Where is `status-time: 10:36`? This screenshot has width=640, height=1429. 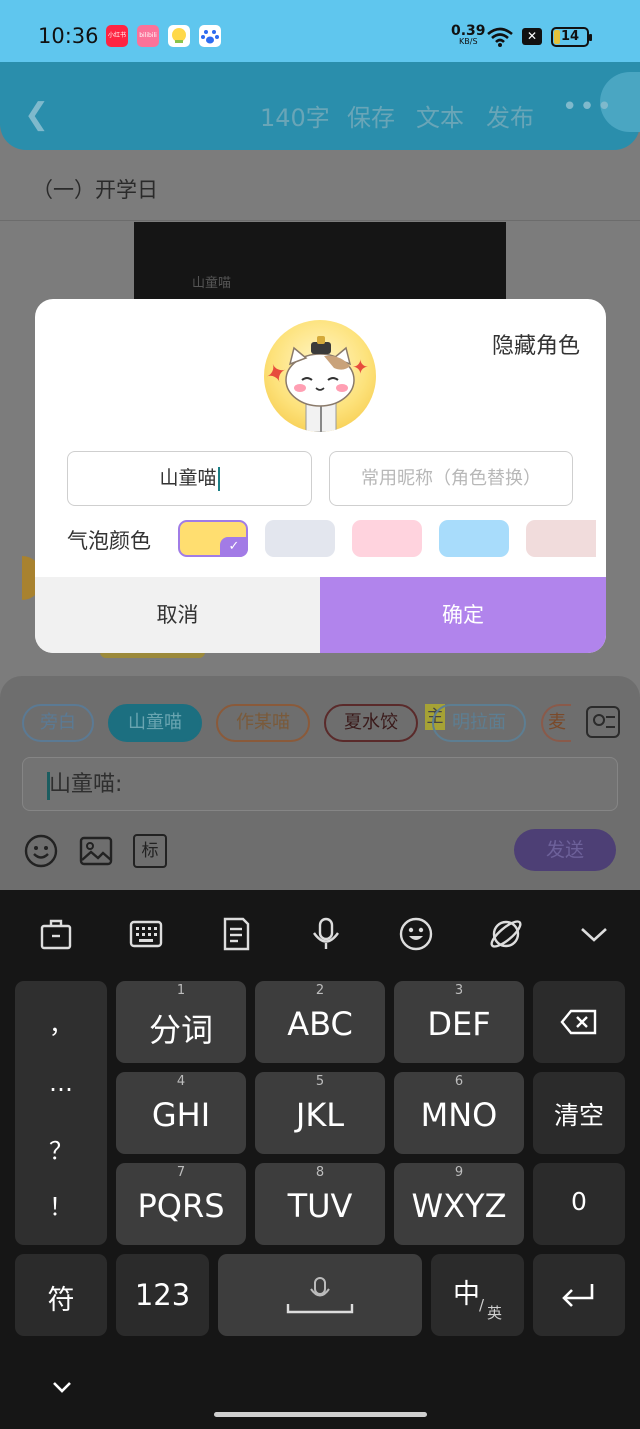 status-time: 10:36 is located at coordinates (68, 36).